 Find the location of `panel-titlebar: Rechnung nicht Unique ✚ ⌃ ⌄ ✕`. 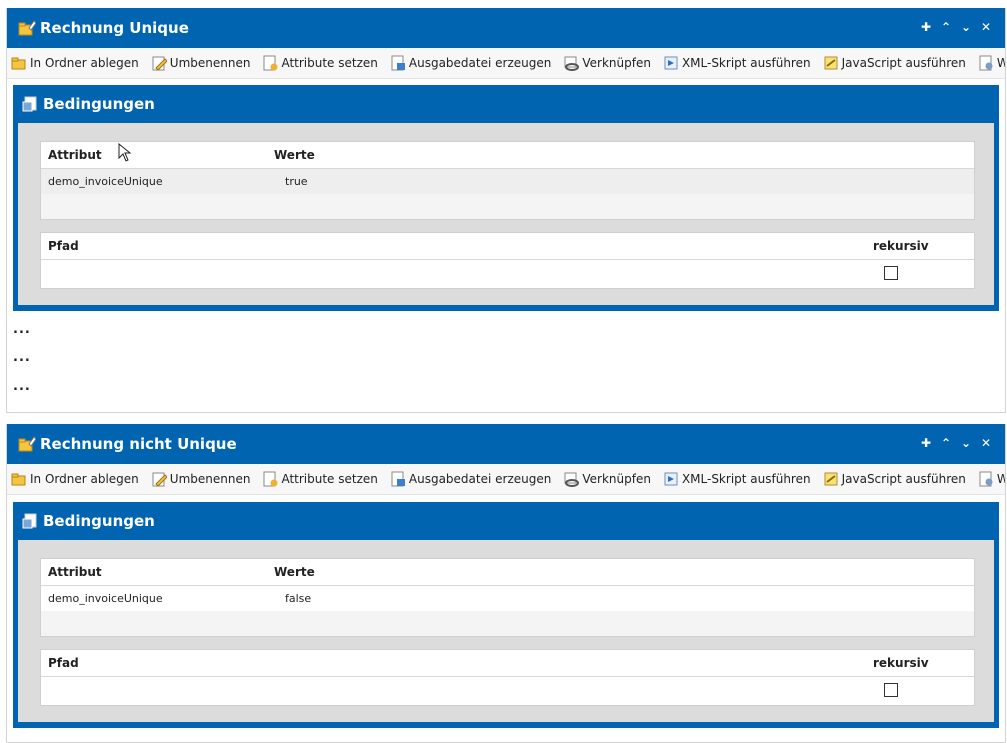

panel-titlebar: Rechnung nicht Unique ✚ ⌃ ⌄ ✕ is located at coordinates (506, 444).